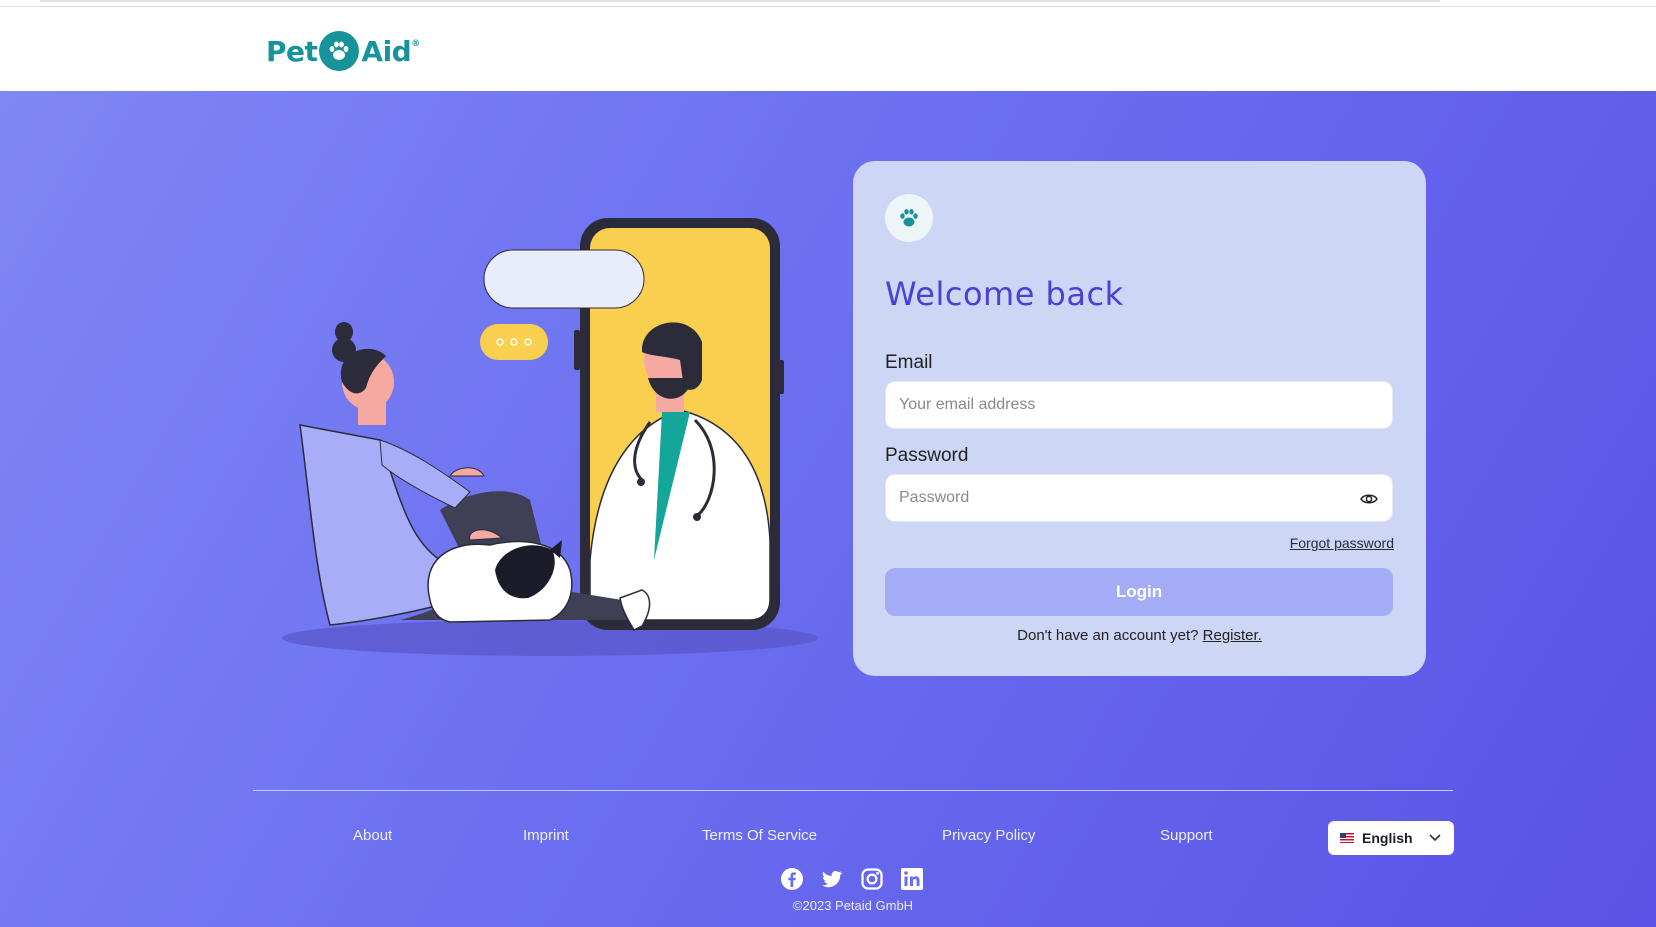 The height and width of the screenshot is (927, 1656). What do you see at coordinates (853, 790) in the screenshot?
I see `footer-divider` at bounding box center [853, 790].